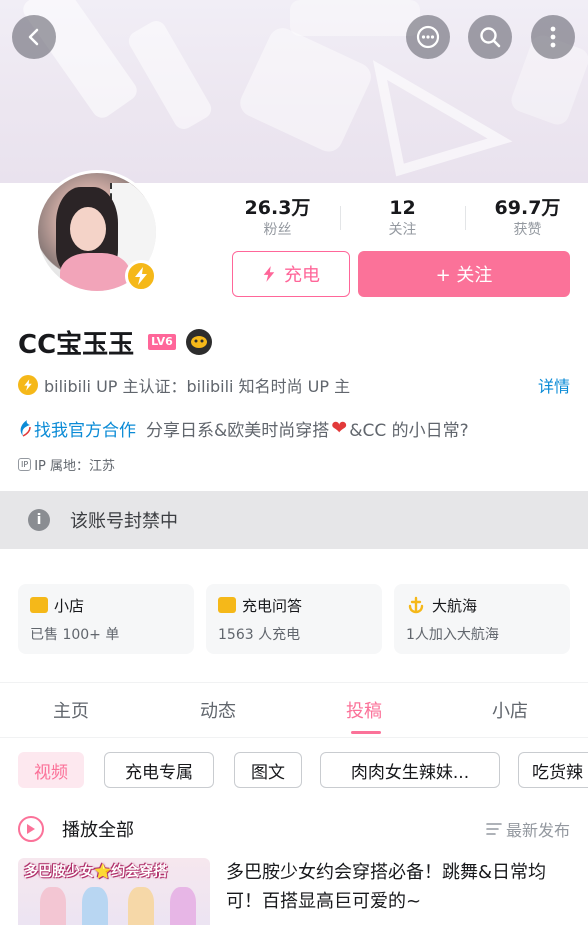  Describe the element at coordinates (452, 635) in the screenshot. I see `card-subtitle: 1人加入大航海` at that location.